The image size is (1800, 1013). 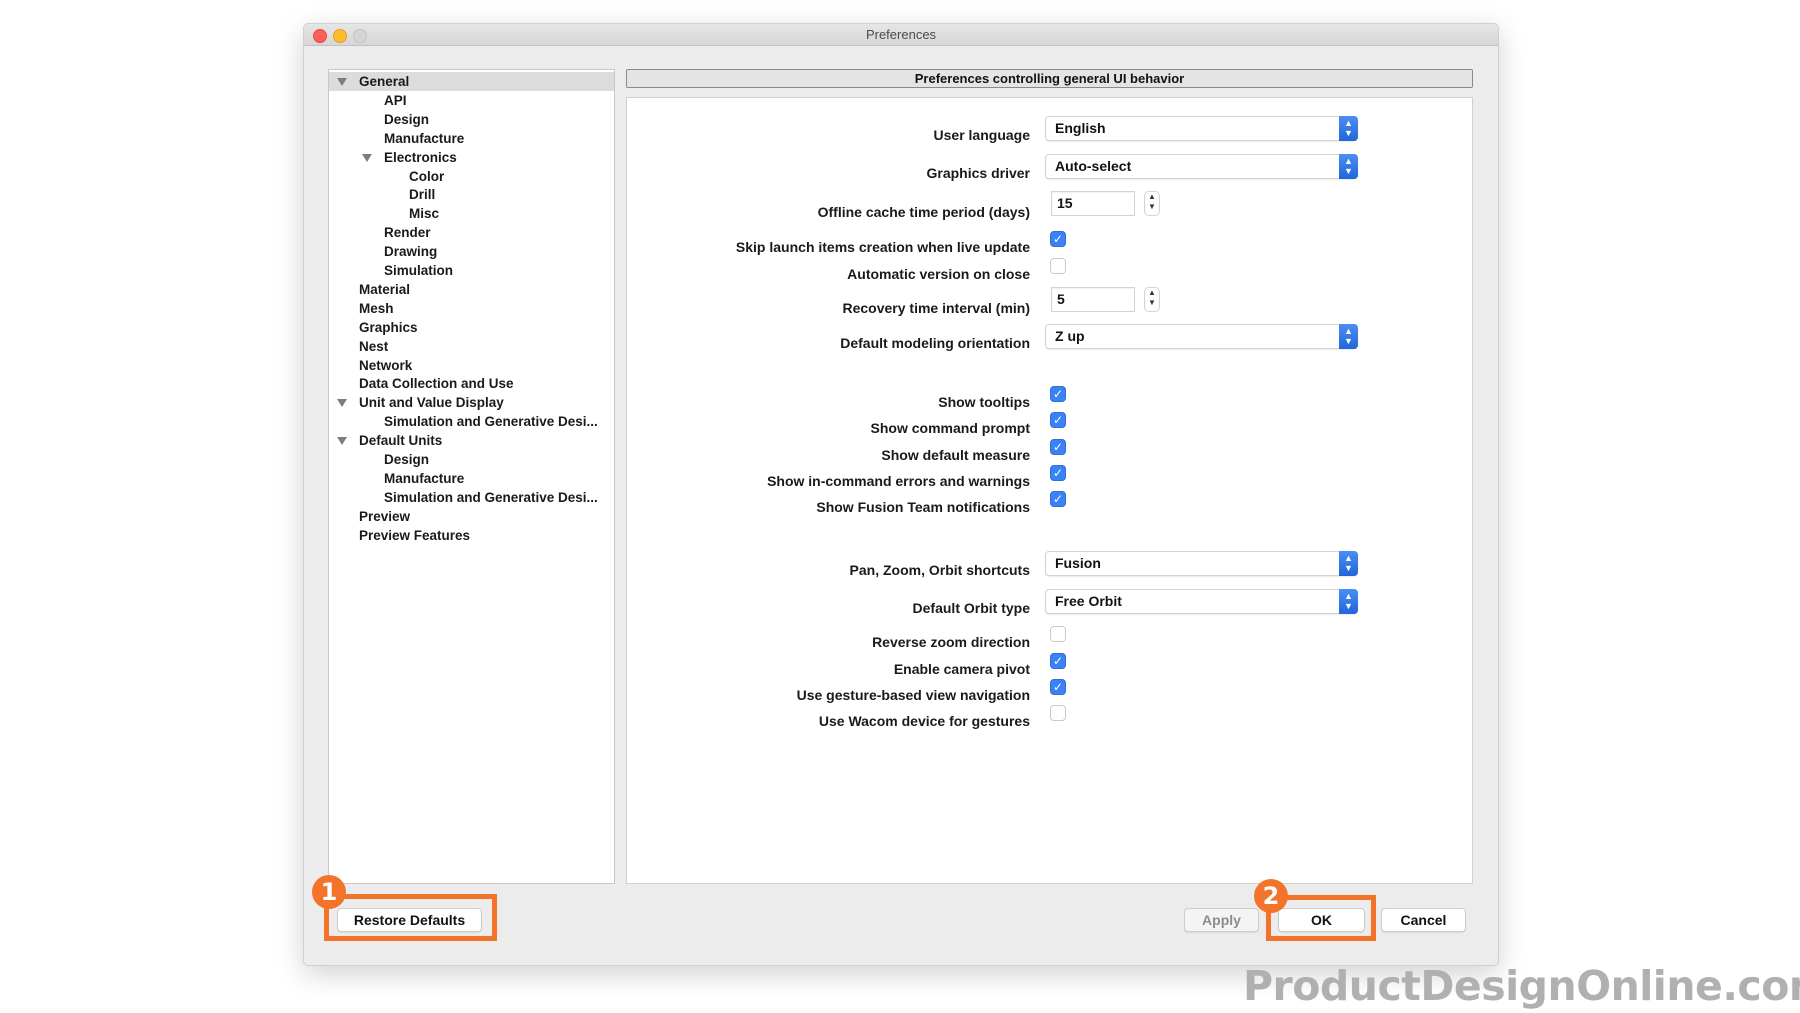 What do you see at coordinates (401, 441) in the screenshot?
I see `tree-item-label: Default Units` at bounding box center [401, 441].